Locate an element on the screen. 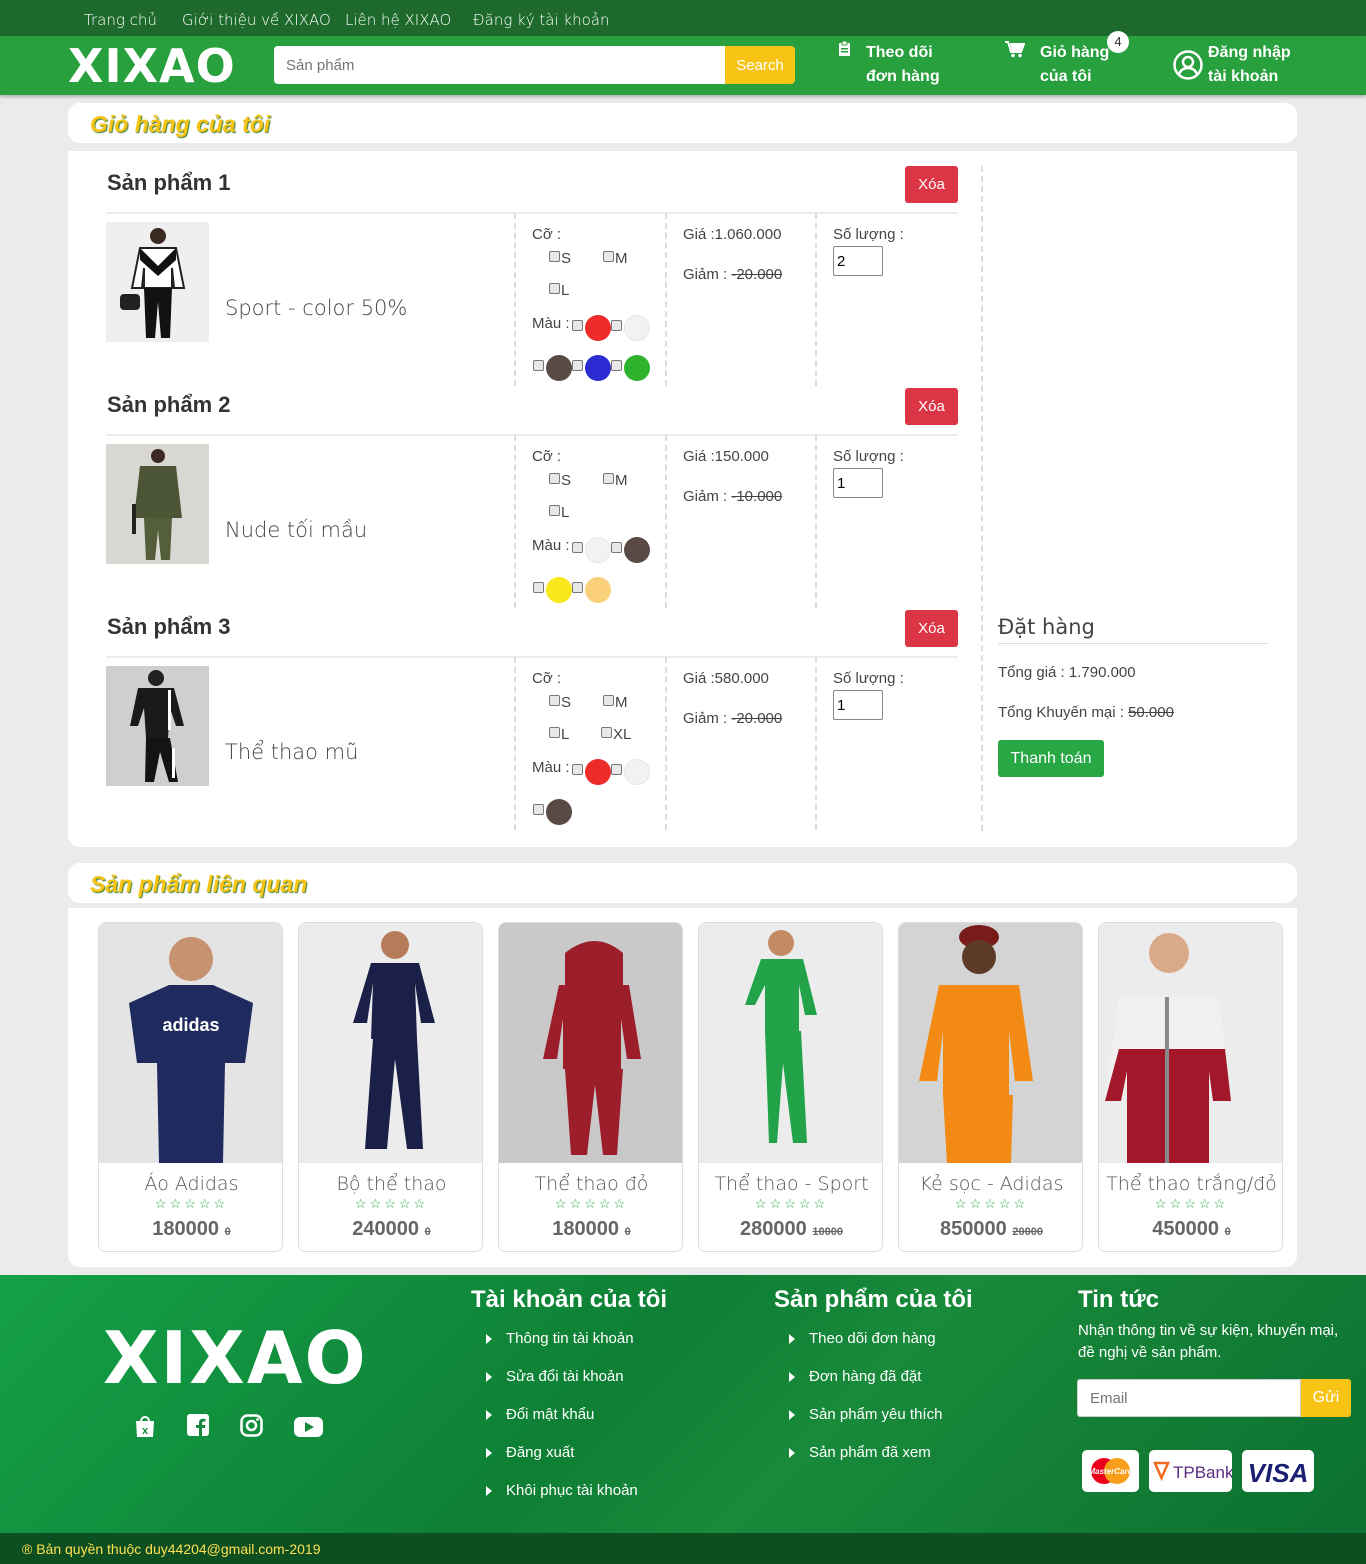 This screenshot has height=1564, width=1366. product-card: Kẻ sọc - Adidas ☆☆☆☆☆ 850000 20000 is located at coordinates (990, 1087).